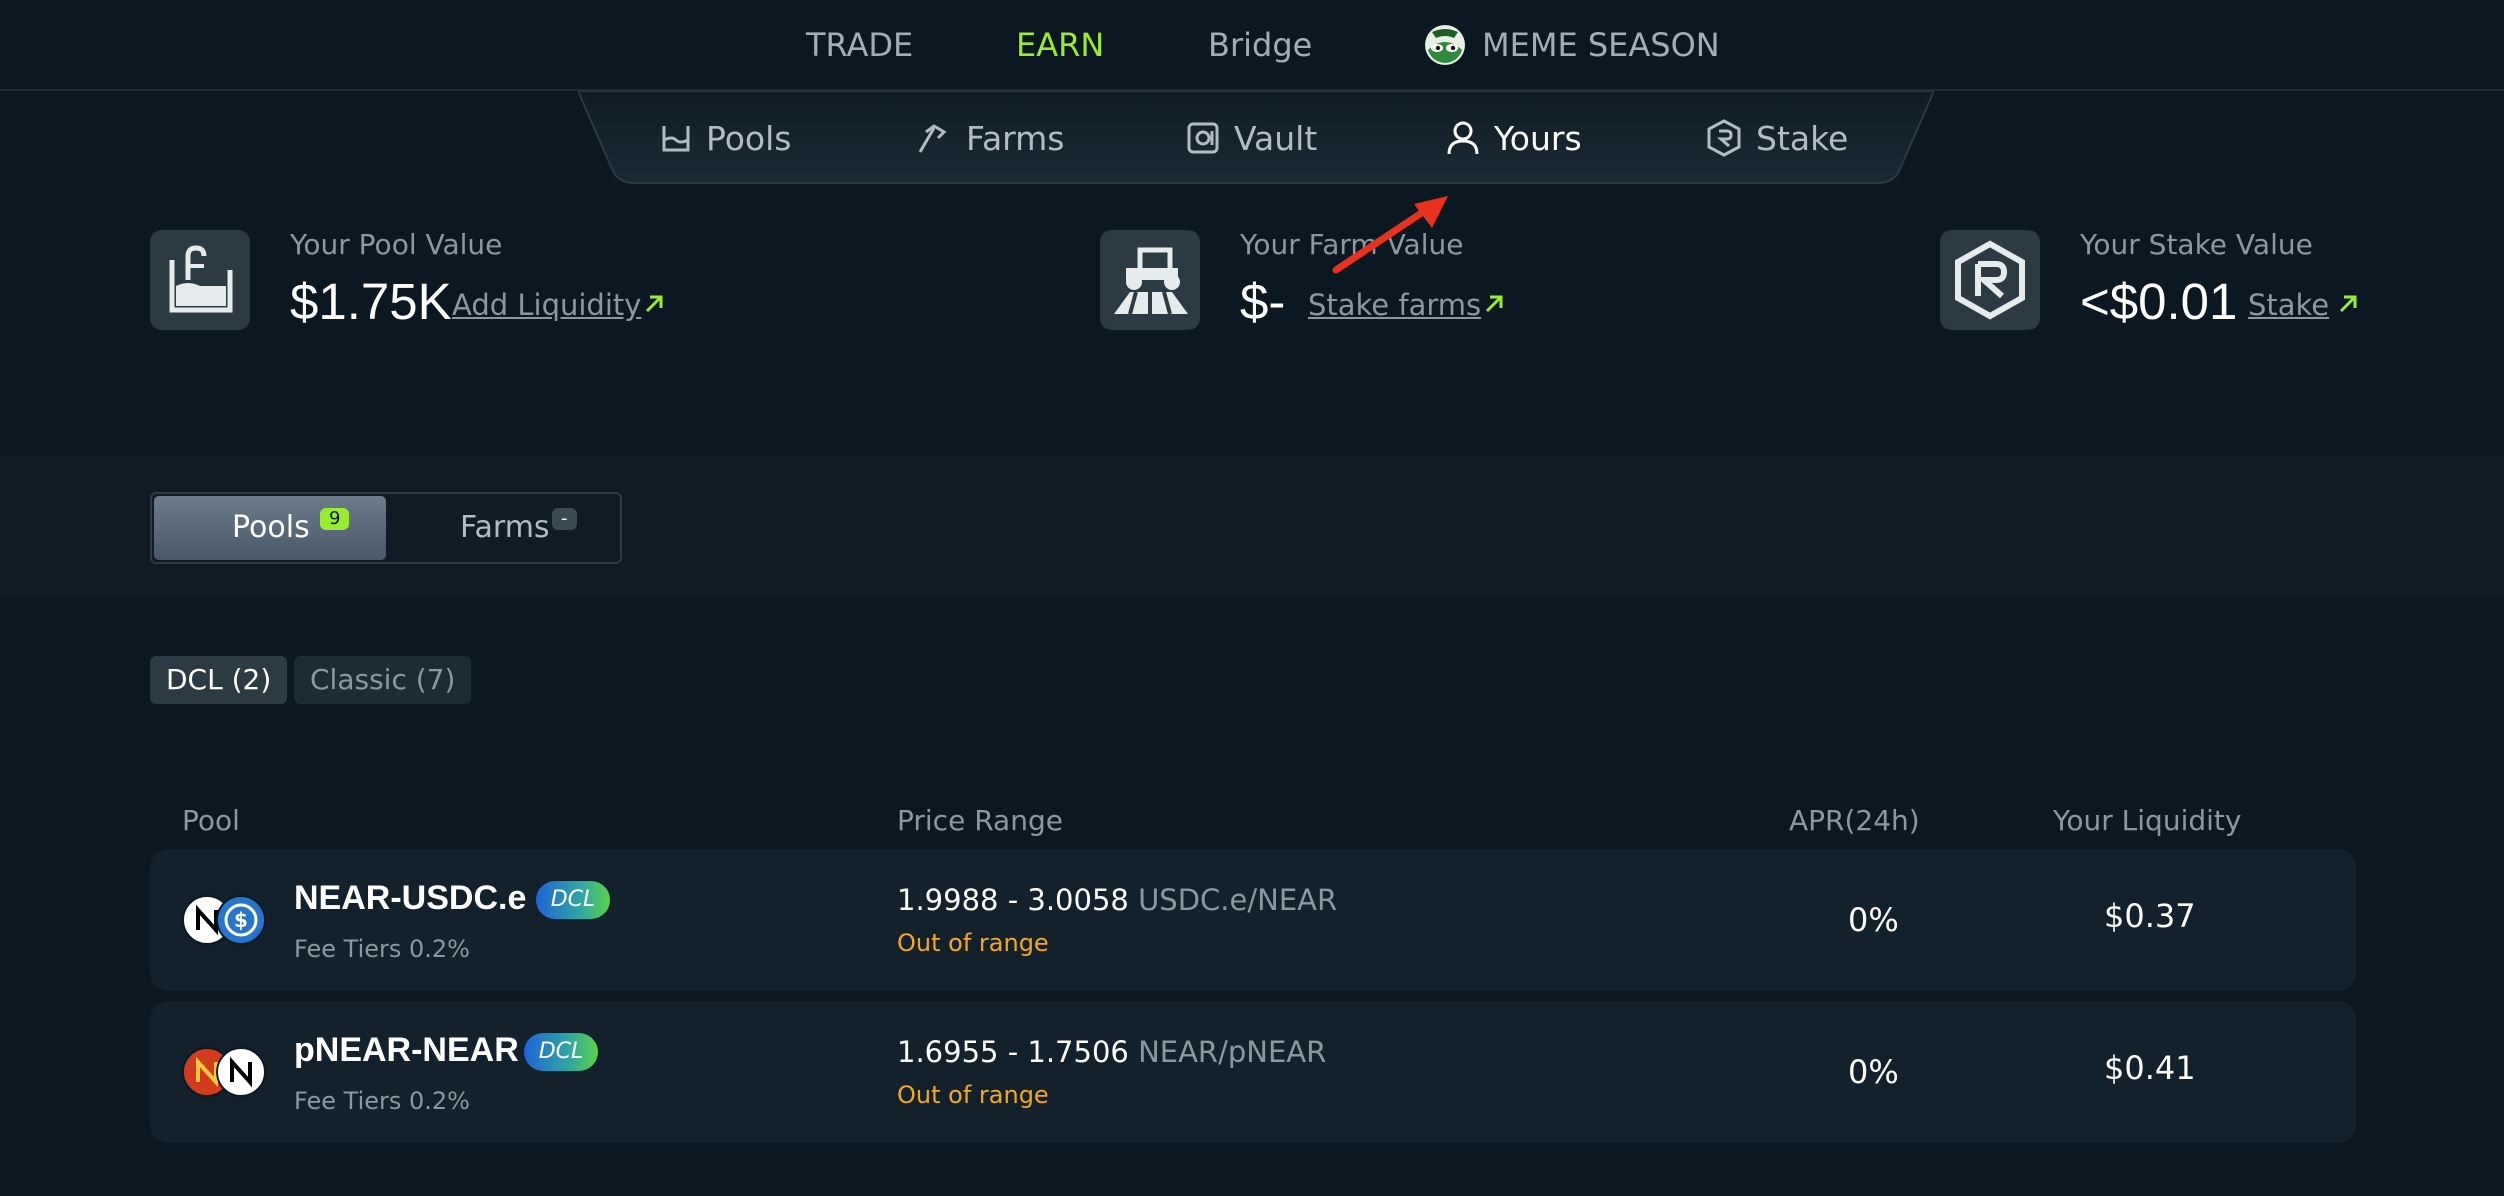 This screenshot has width=2504, height=1196. I want to click on price-range: 1.9988 - 3.0058 USDC.e/NEAR, so click(1117, 900).